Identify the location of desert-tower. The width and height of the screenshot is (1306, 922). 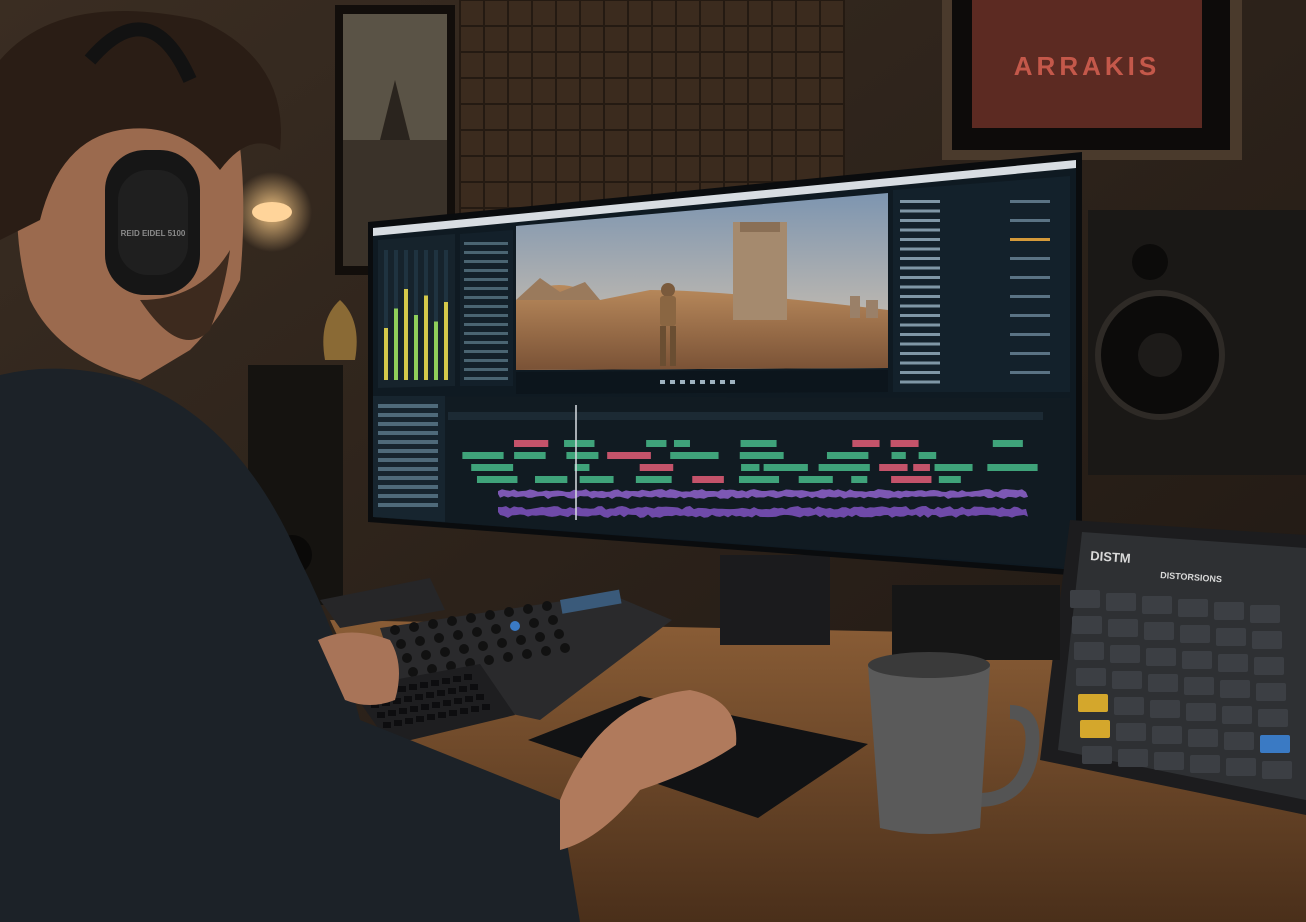
(760, 271).